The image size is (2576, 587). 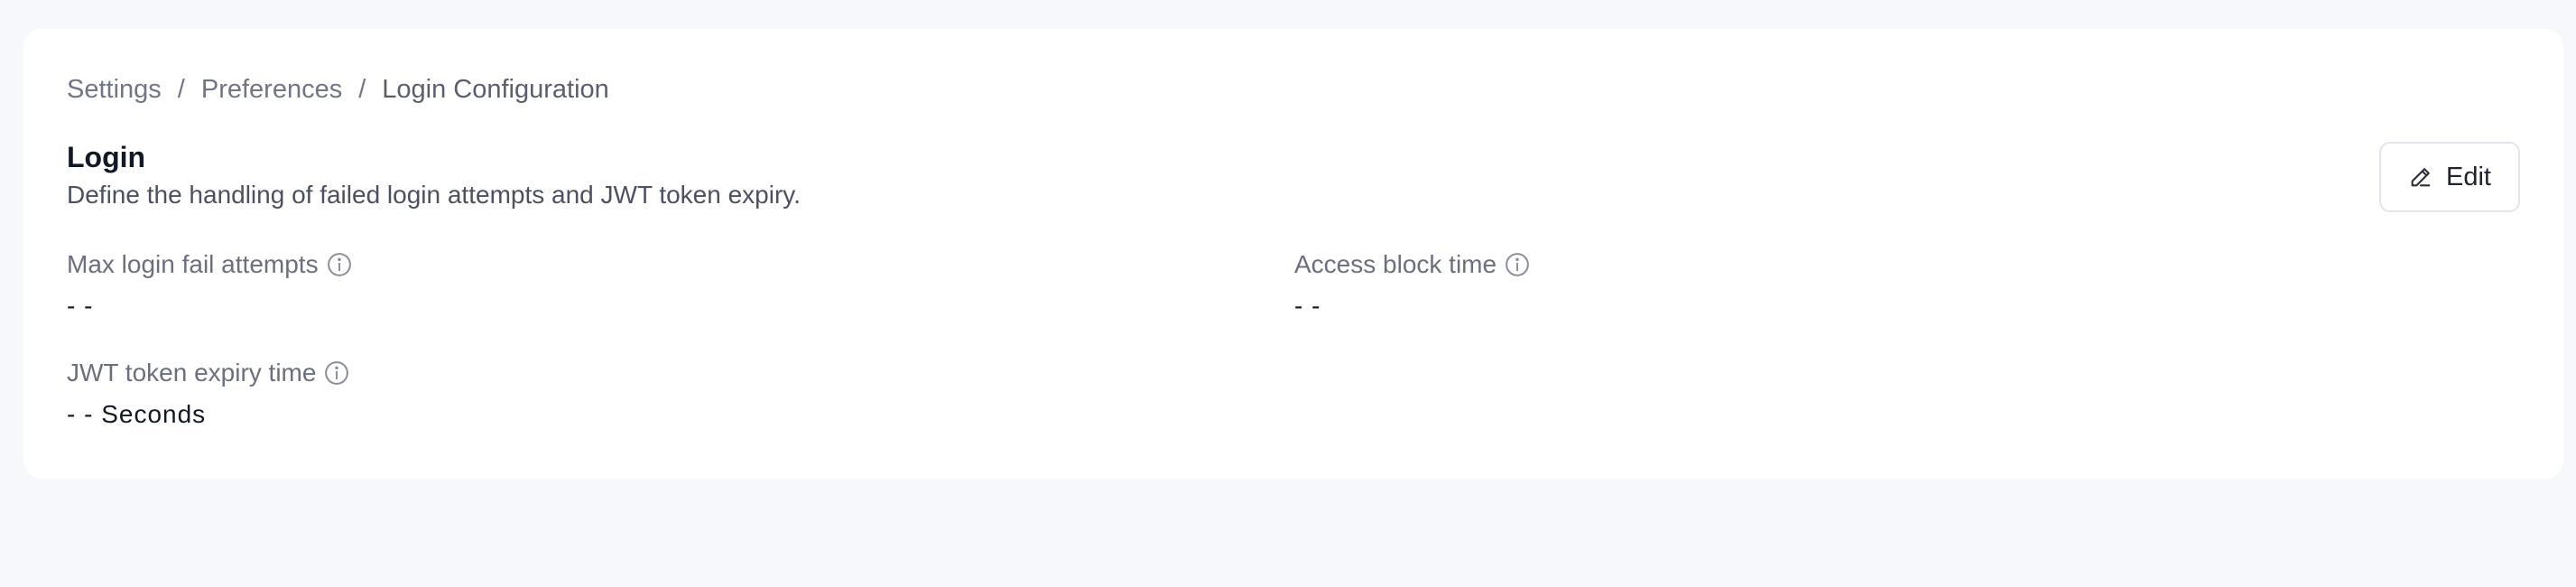 I want to click on field-label: Access block time, so click(x=1395, y=264).